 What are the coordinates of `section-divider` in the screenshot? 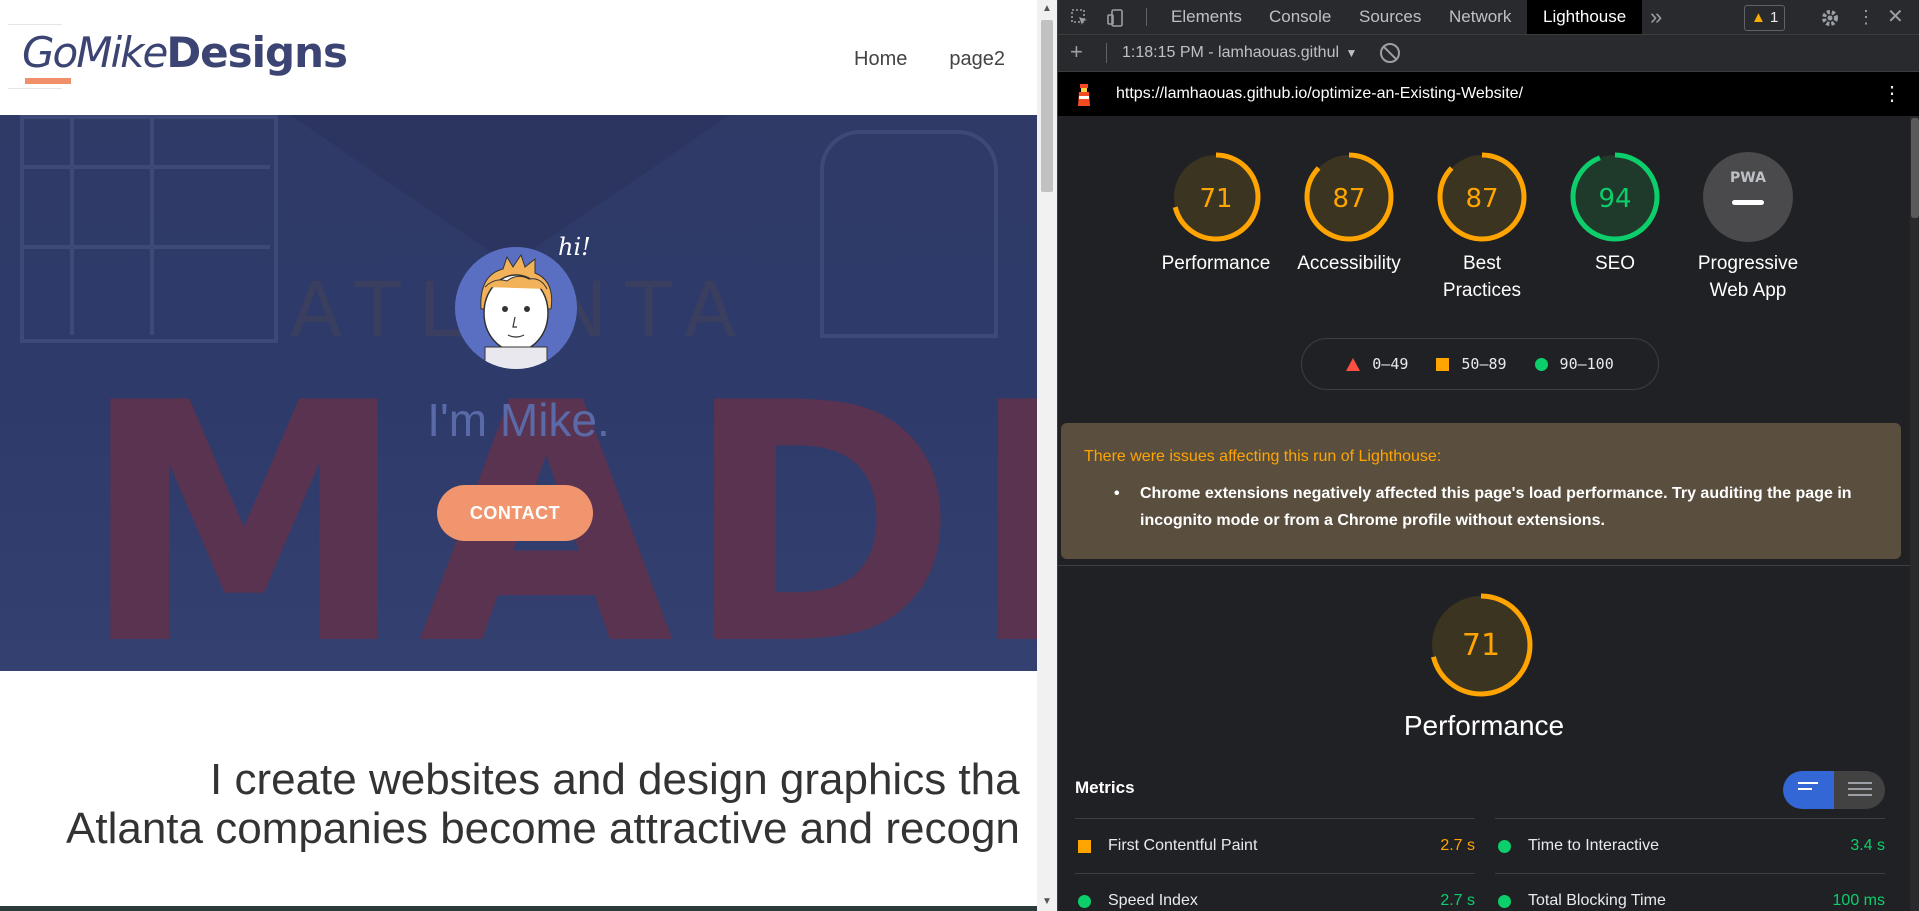 It's located at (1484, 565).